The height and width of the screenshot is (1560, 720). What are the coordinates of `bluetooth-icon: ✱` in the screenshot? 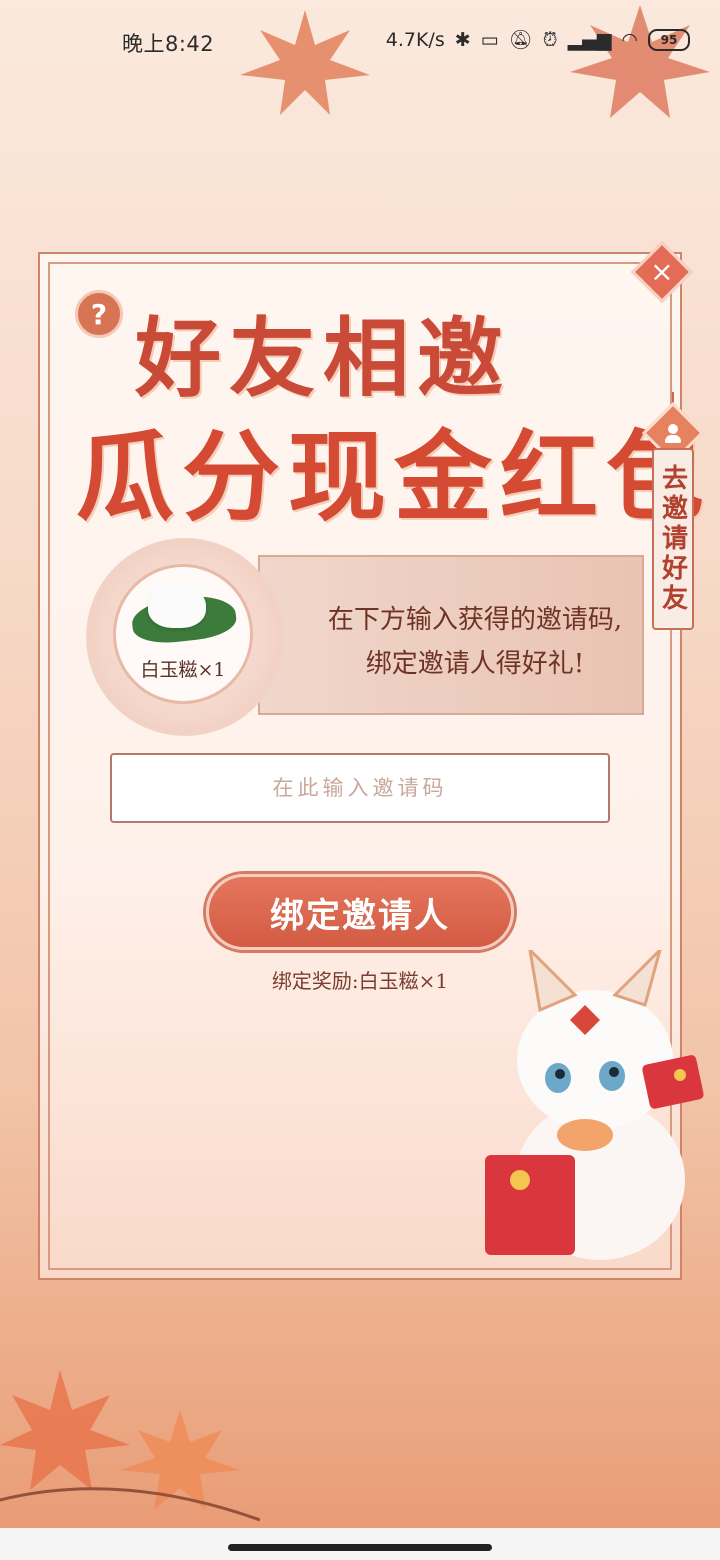 It's located at (462, 39).